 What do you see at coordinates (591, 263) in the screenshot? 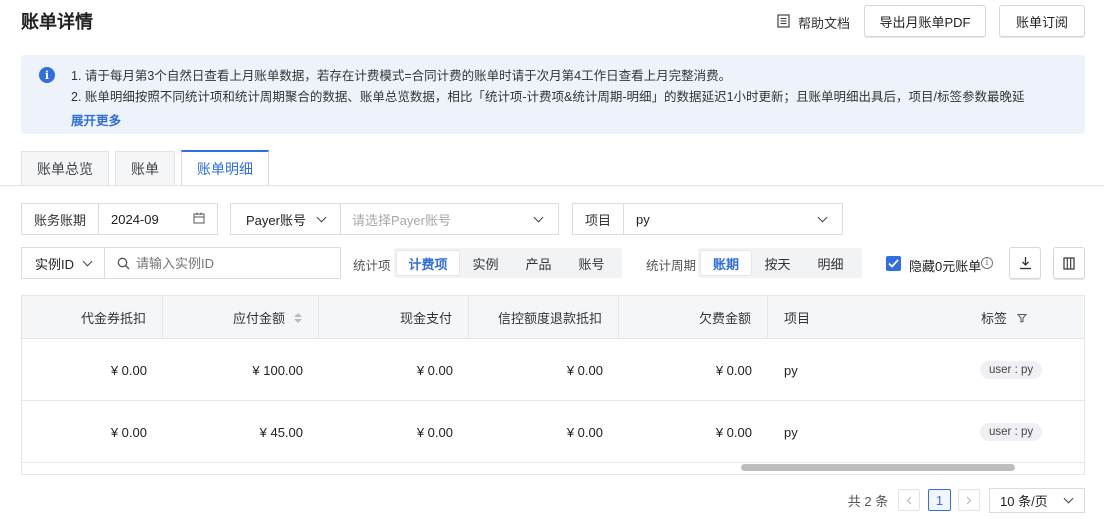
I see `stat-item-account: 账号` at bounding box center [591, 263].